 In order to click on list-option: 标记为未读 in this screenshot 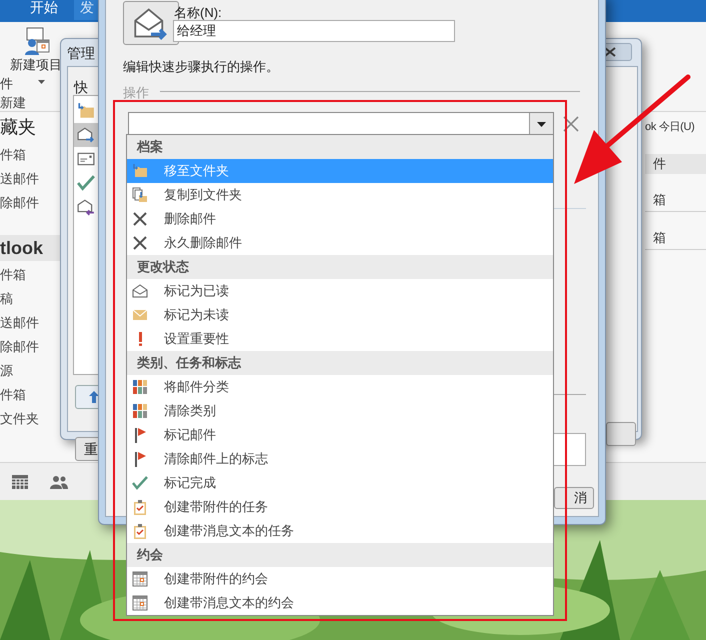, I will do `click(340, 315)`.